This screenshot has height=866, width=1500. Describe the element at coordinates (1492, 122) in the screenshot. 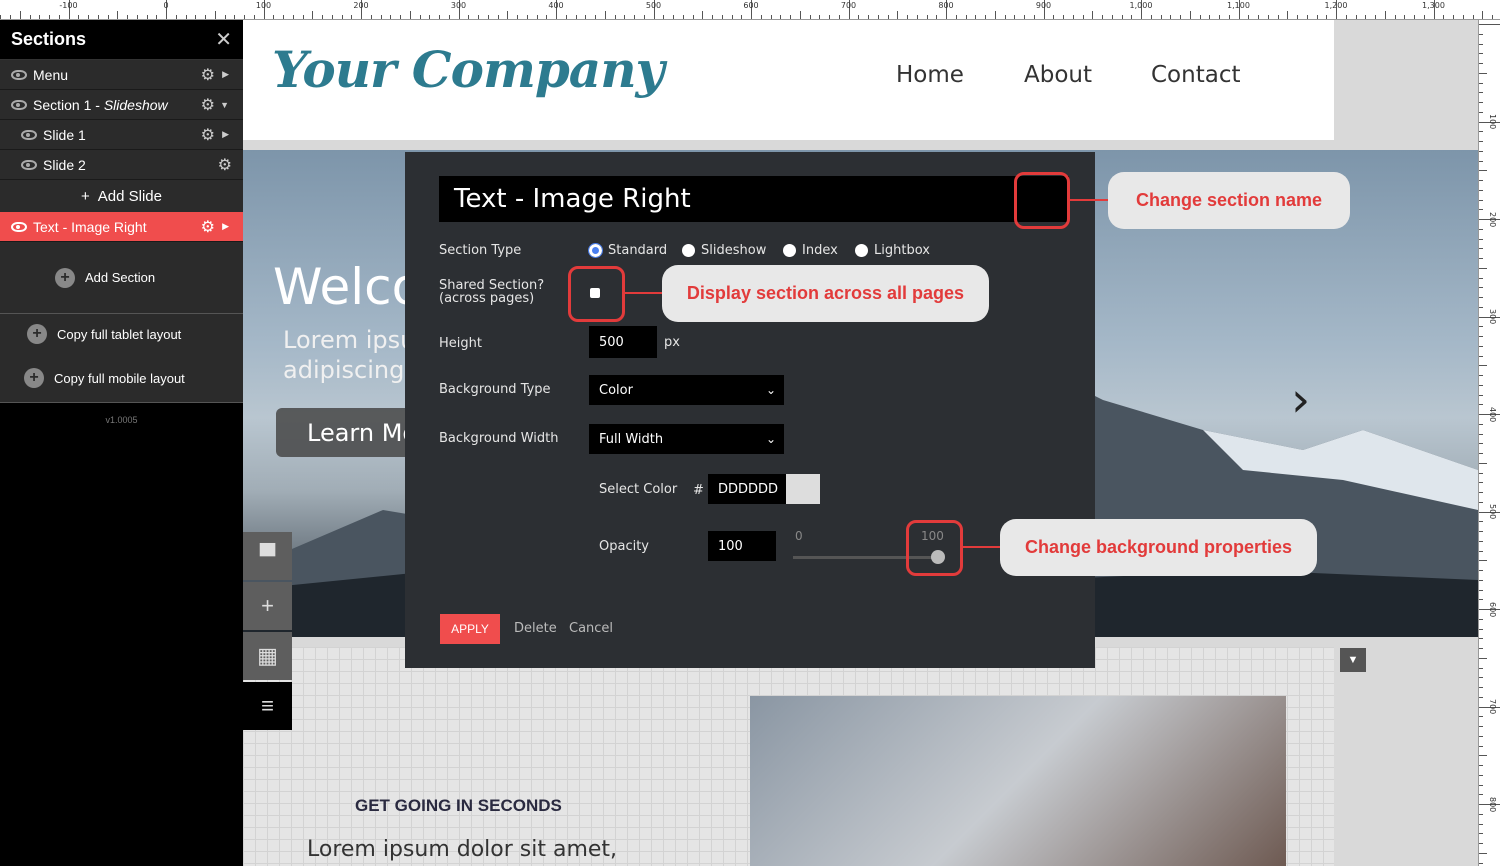

I see `ruler-label: 100` at that location.